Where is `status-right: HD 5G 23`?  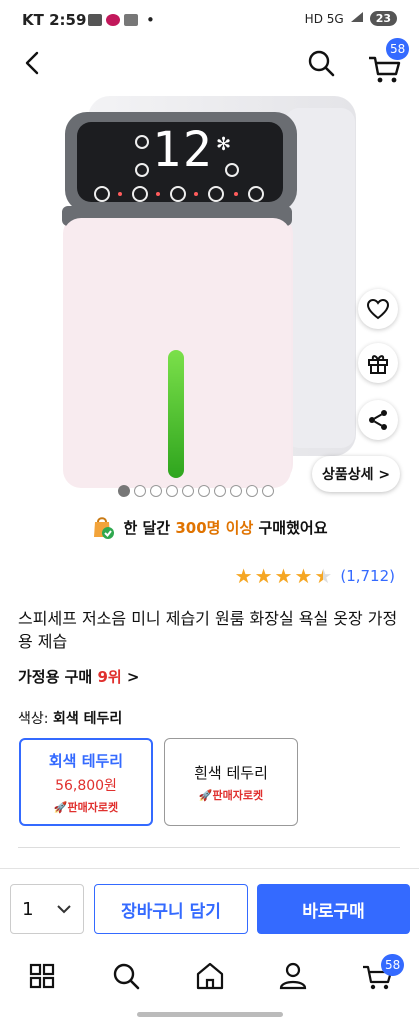 status-right: HD 5G 23 is located at coordinates (351, 18).